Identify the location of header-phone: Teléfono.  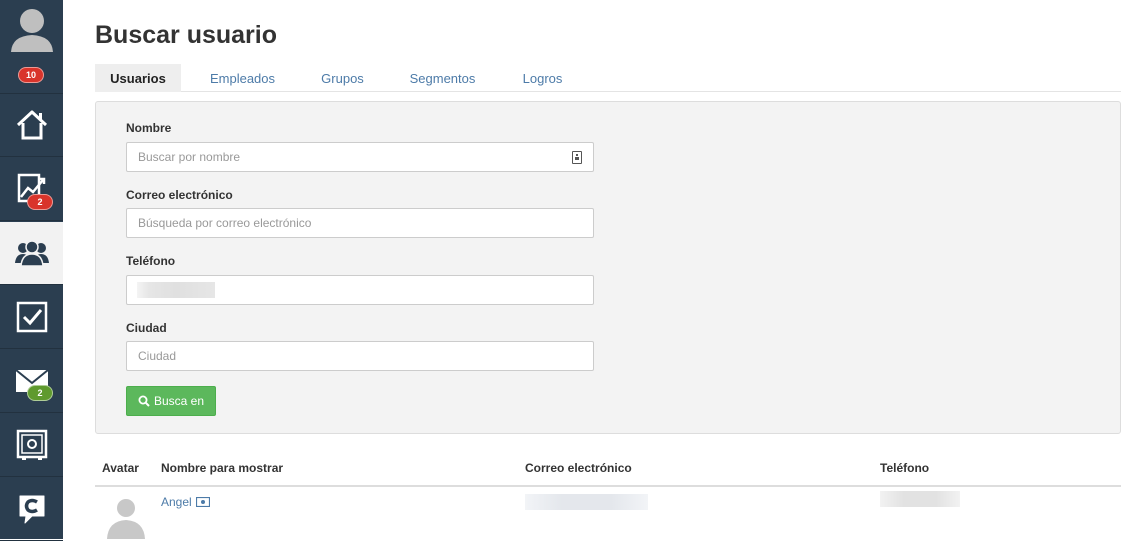
(905, 468).